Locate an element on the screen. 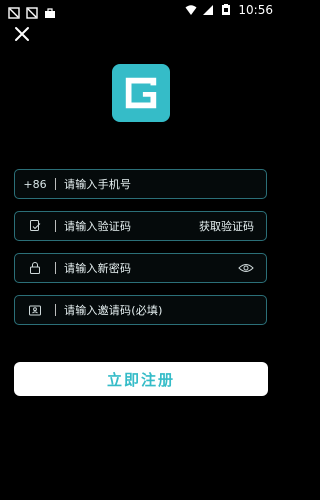 The image size is (320, 500). password-field: 请输入新密码 is located at coordinates (140, 268).